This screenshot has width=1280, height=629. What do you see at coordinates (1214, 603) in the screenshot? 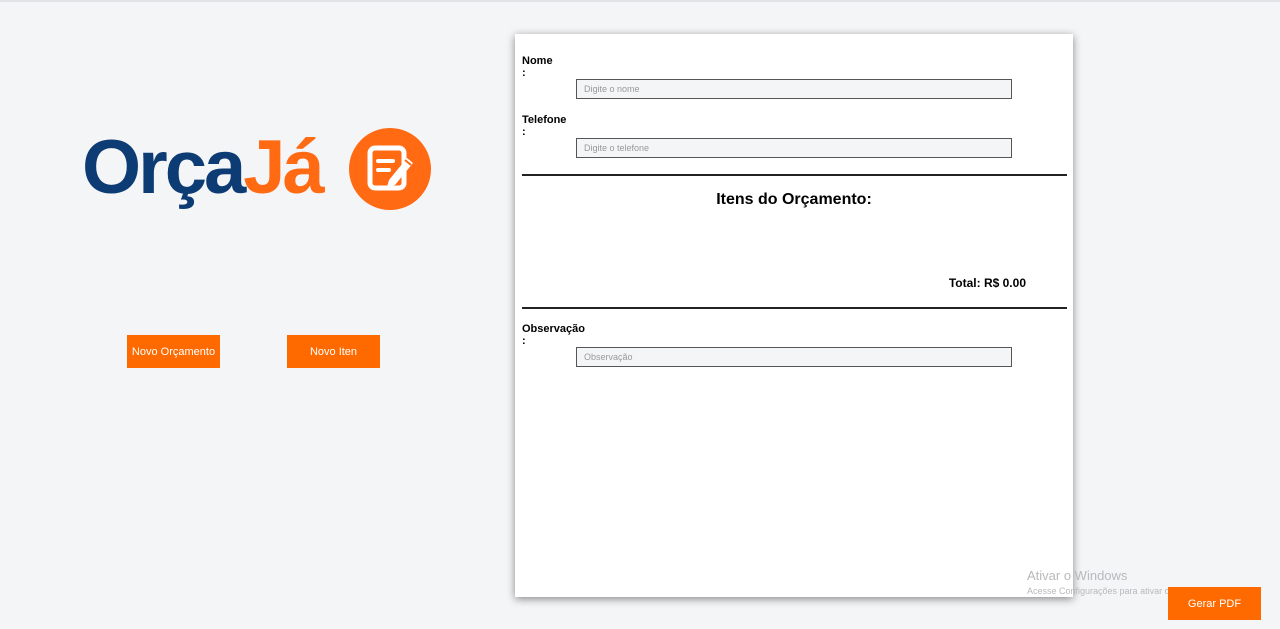
I see `gerar-pdf-button: Gerar PDF` at bounding box center [1214, 603].